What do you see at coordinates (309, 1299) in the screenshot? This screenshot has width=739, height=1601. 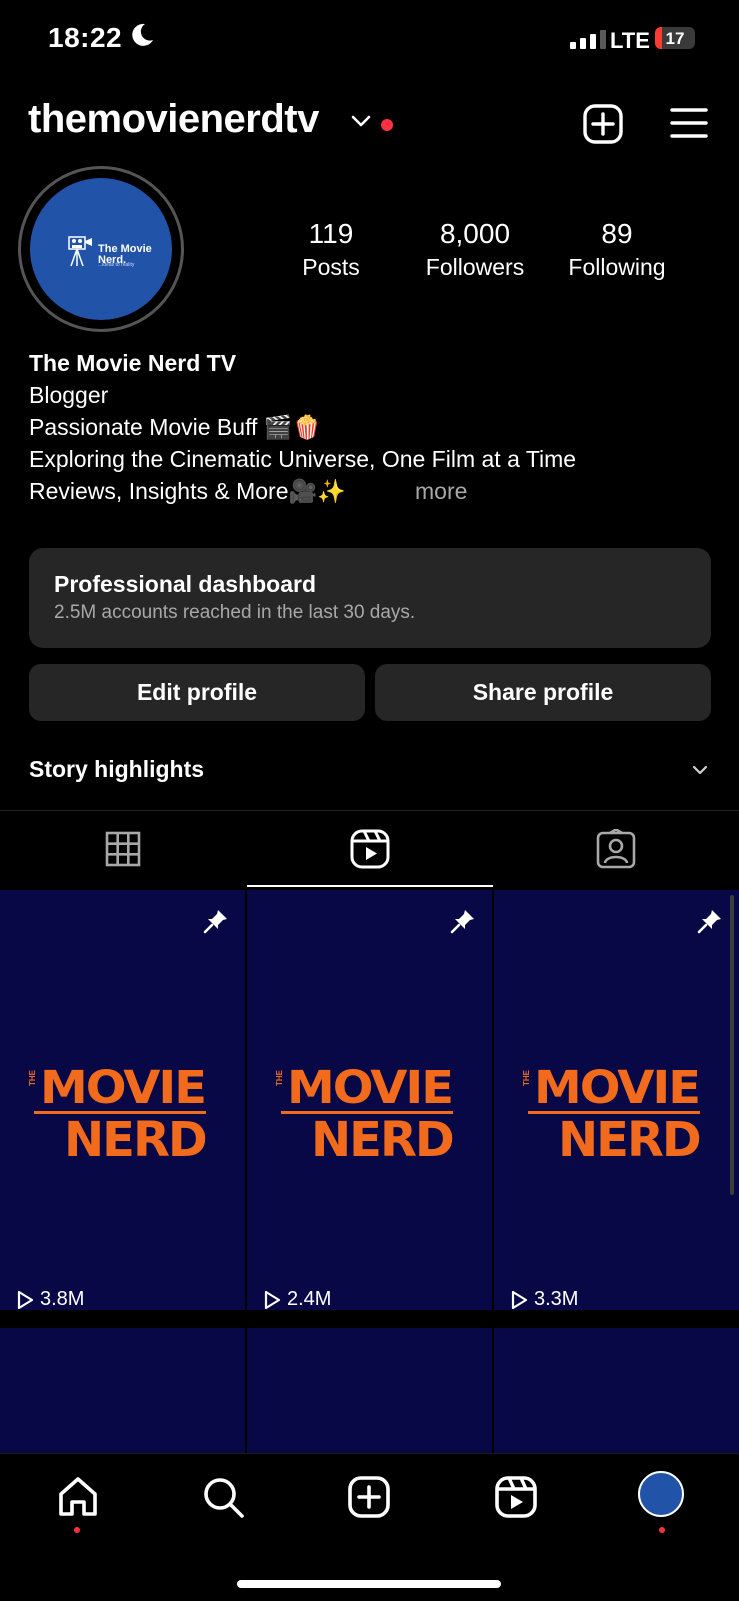 I see `reel-view-count: 2.4M` at bounding box center [309, 1299].